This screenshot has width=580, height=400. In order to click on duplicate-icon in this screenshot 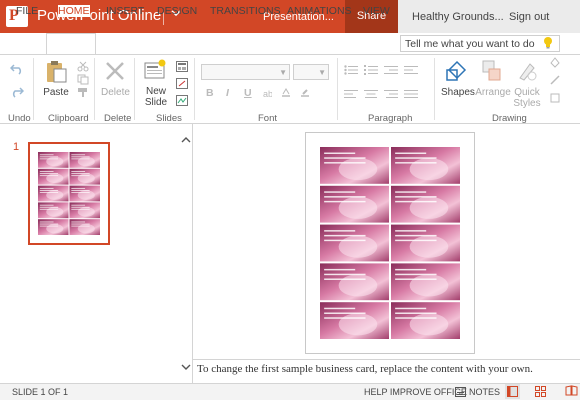, I will do `click(182, 102)`.